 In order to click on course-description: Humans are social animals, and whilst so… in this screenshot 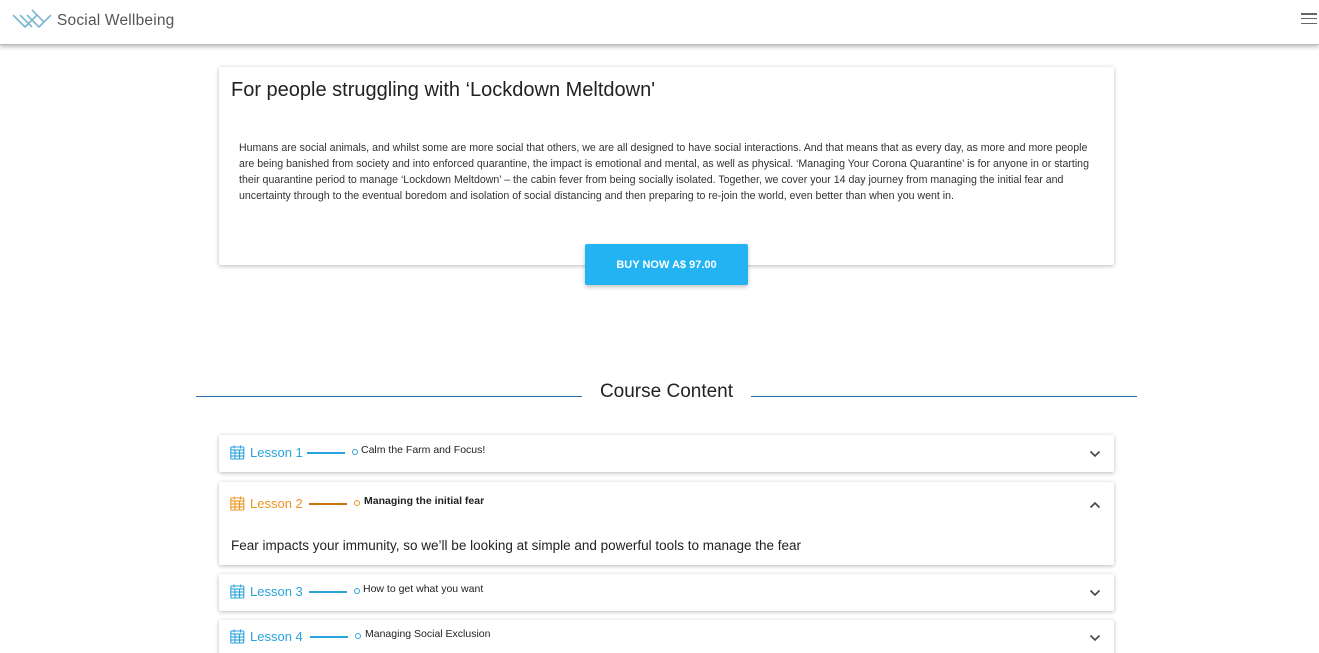, I will do `click(664, 172)`.